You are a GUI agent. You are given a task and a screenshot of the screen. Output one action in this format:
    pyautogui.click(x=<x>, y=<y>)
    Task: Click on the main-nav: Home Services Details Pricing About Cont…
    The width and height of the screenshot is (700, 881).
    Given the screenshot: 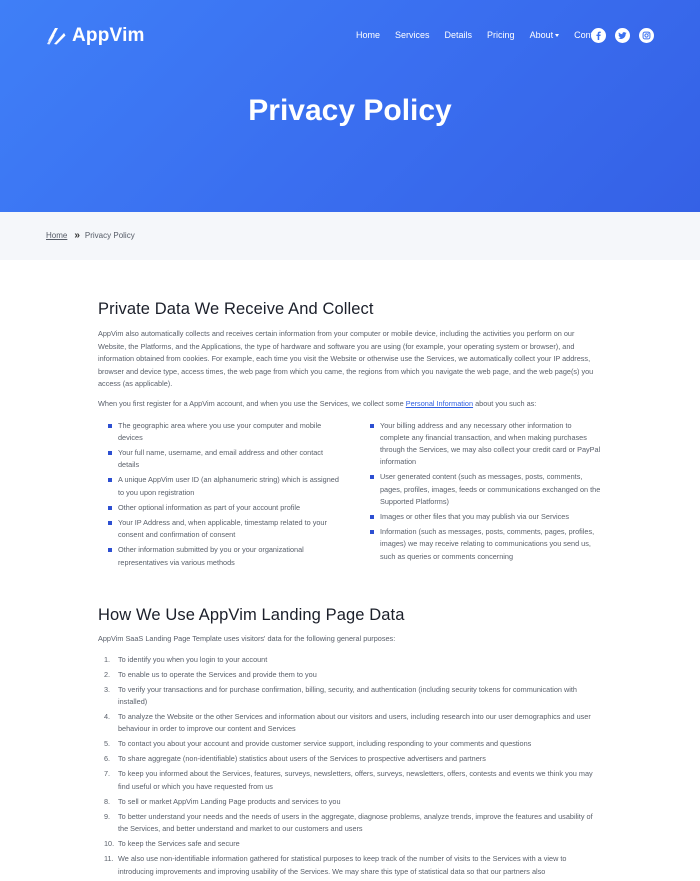 What is the action you would take?
    pyautogui.click(x=488, y=35)
    